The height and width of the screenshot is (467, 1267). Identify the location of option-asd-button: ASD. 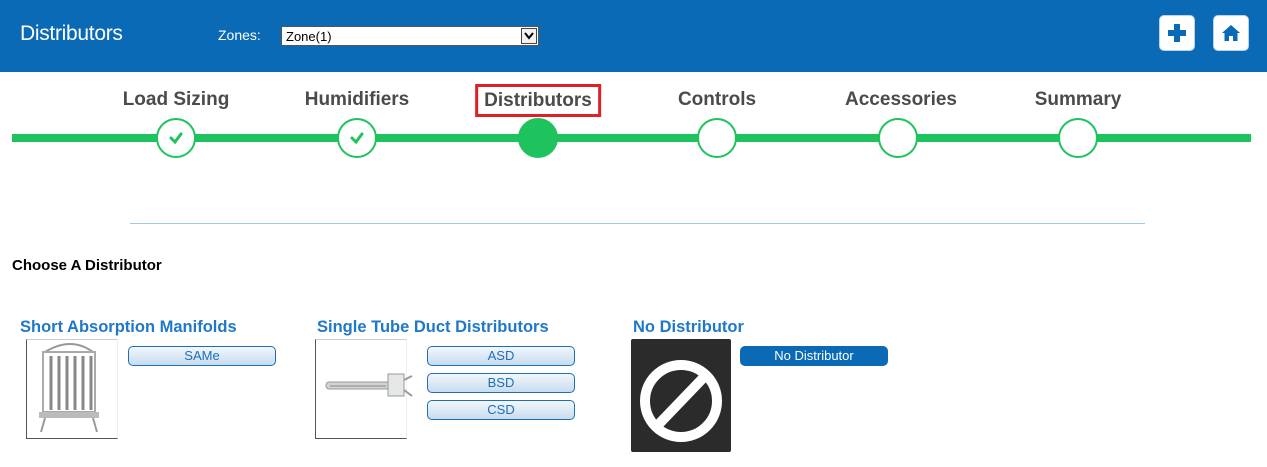
(501, 356).